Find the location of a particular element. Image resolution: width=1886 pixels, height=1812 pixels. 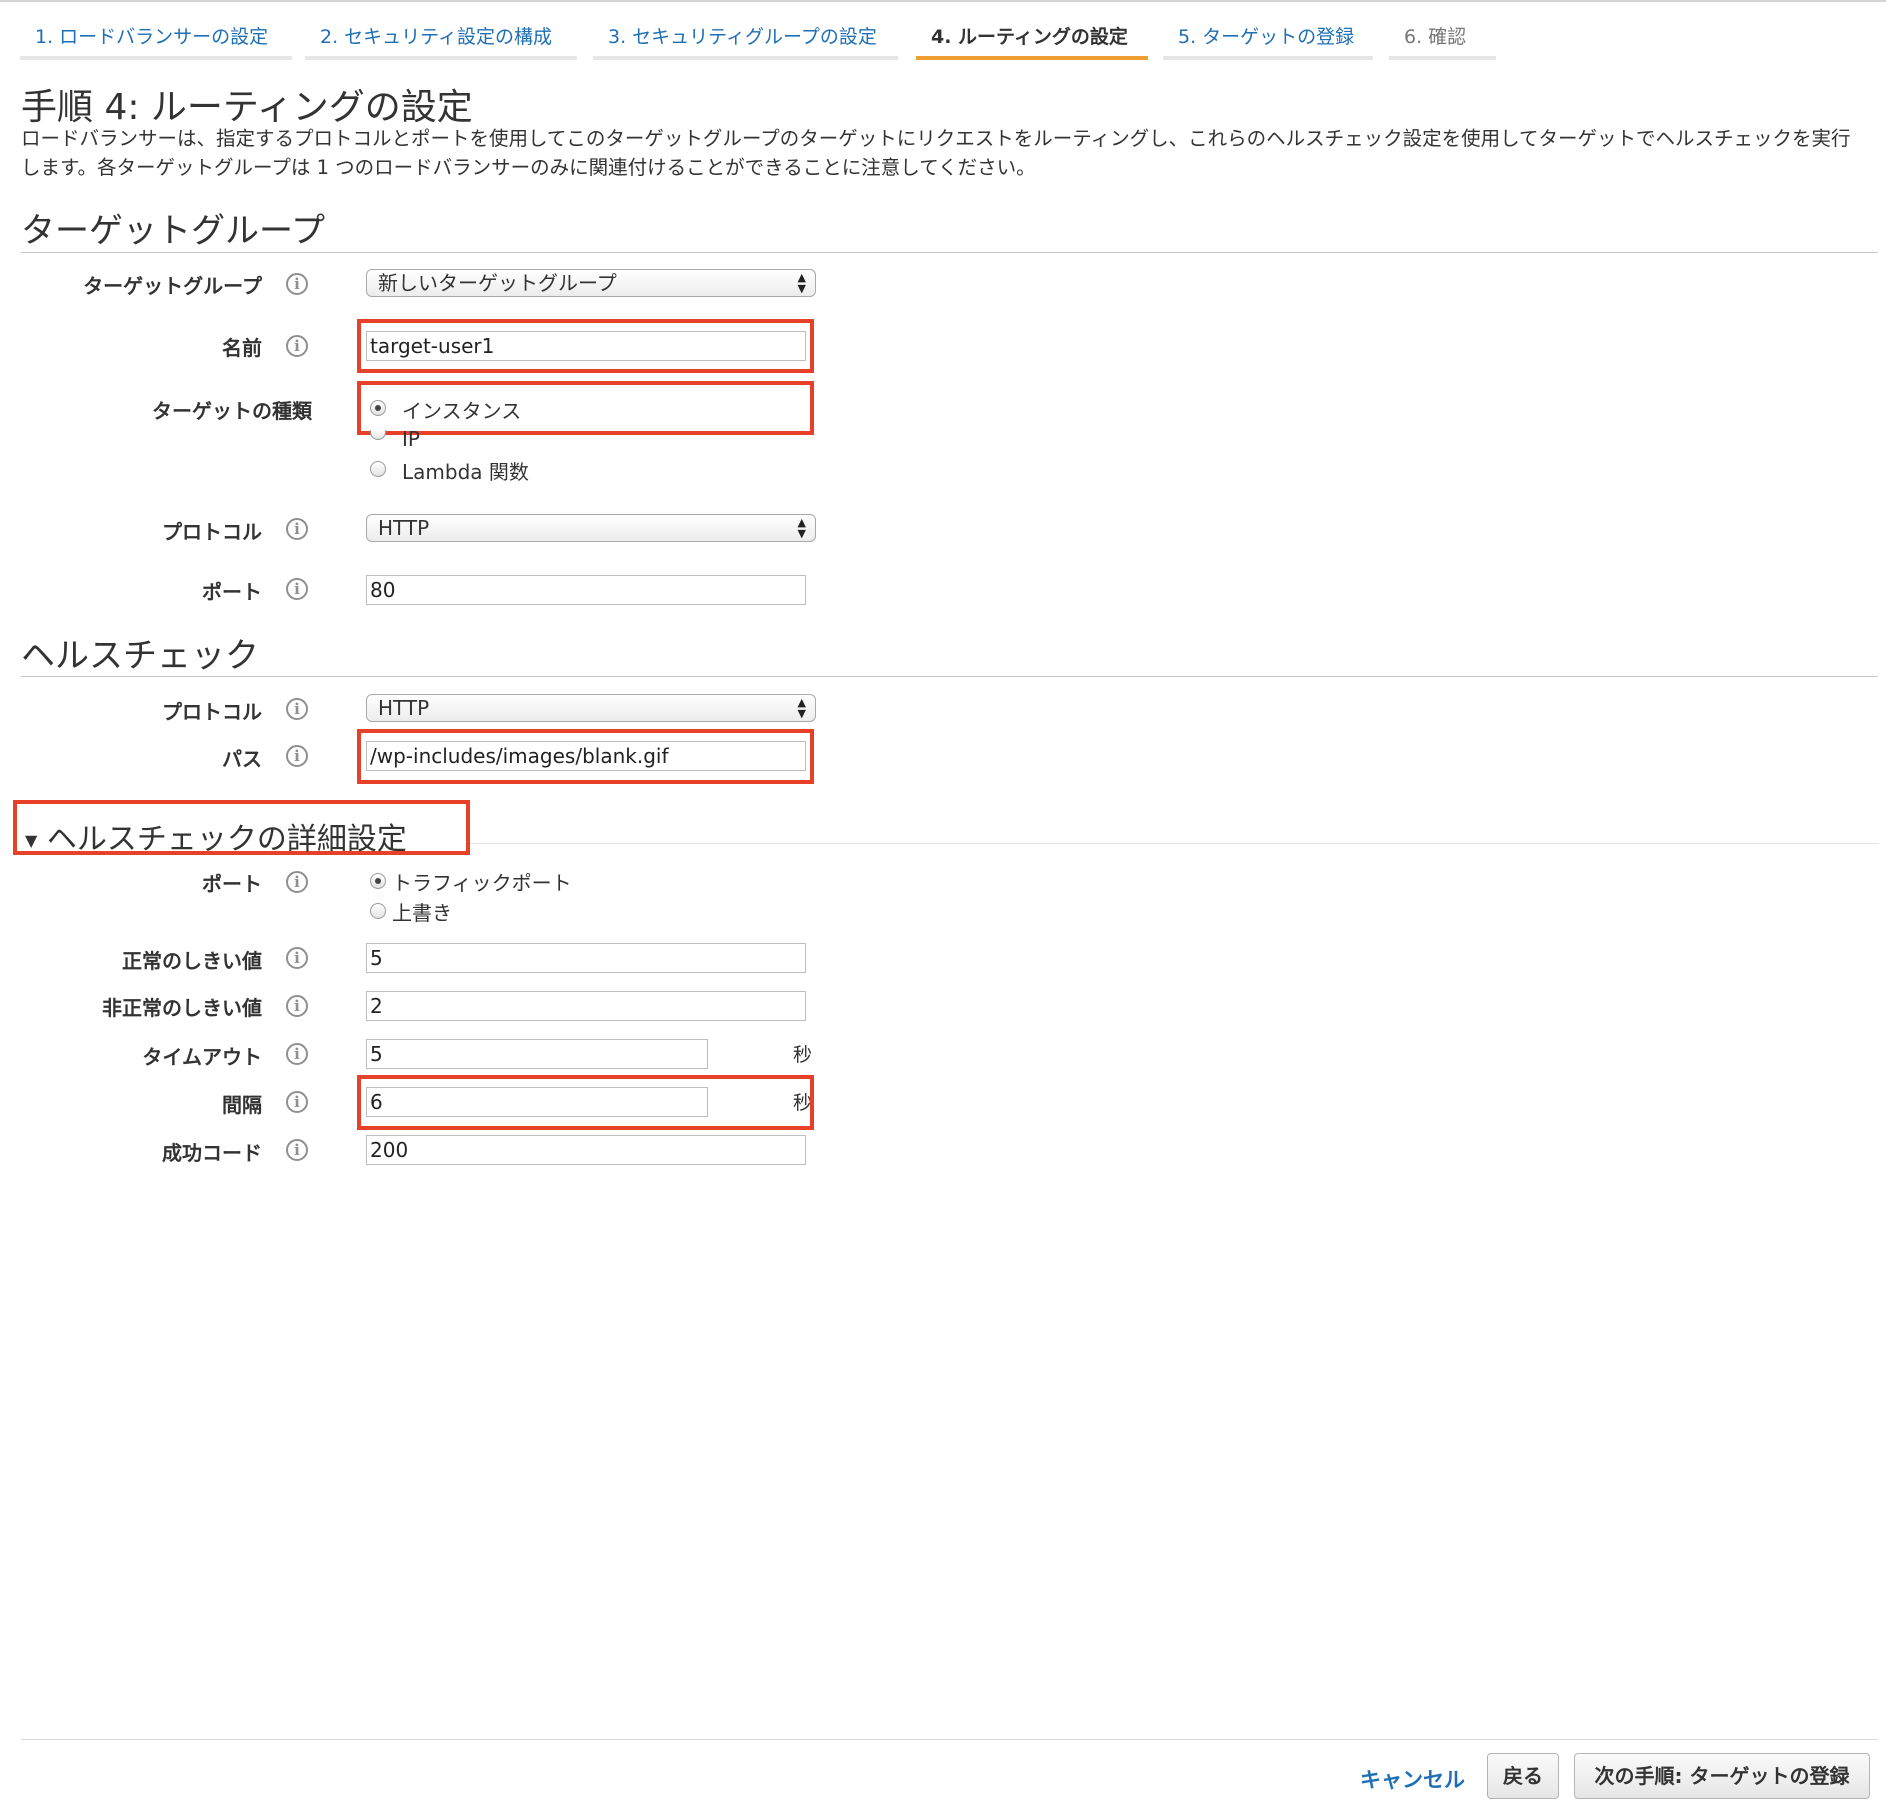

target-type-instance-radio is located at coordinates (378, 408).